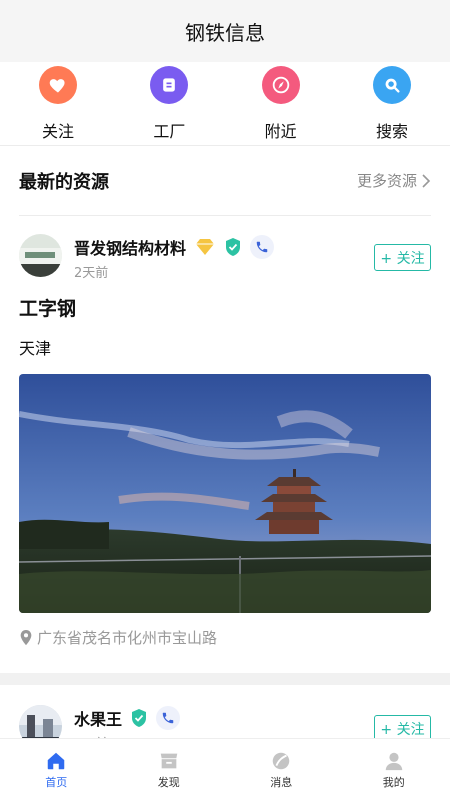  I want to click on user-icon, so click(393, 761).